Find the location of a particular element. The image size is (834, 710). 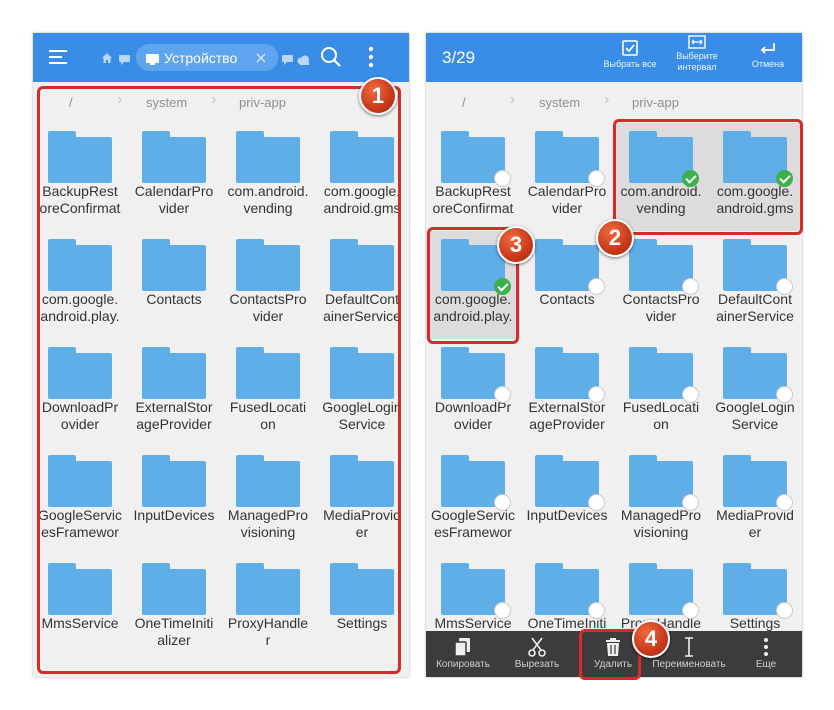

select-interval-button: Выберите интервал is located at coordinates (697, 53).